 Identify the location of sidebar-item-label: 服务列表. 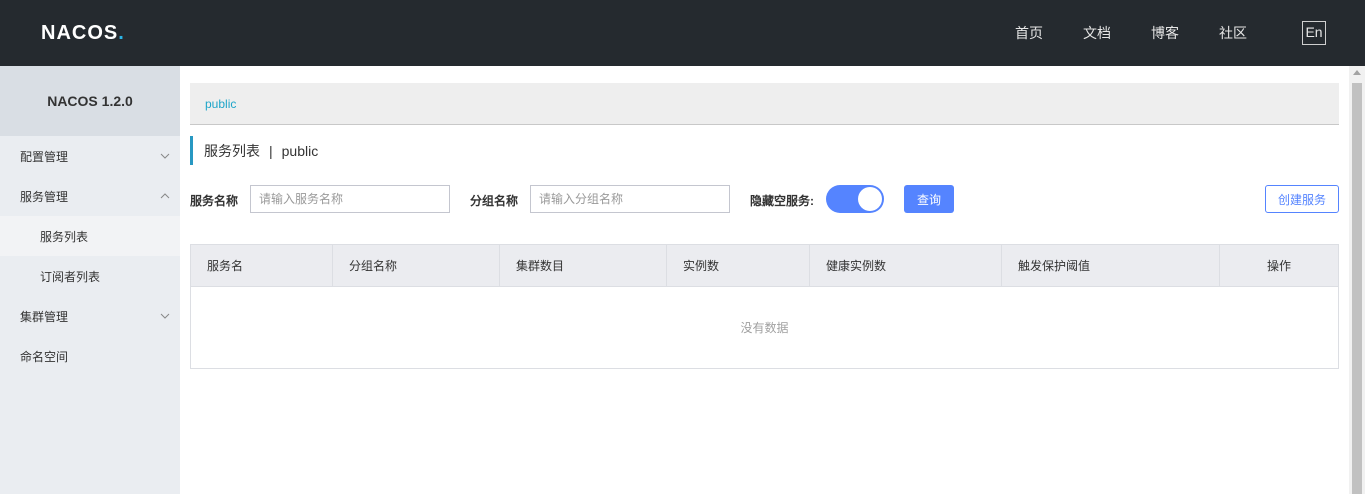
(64, 236).